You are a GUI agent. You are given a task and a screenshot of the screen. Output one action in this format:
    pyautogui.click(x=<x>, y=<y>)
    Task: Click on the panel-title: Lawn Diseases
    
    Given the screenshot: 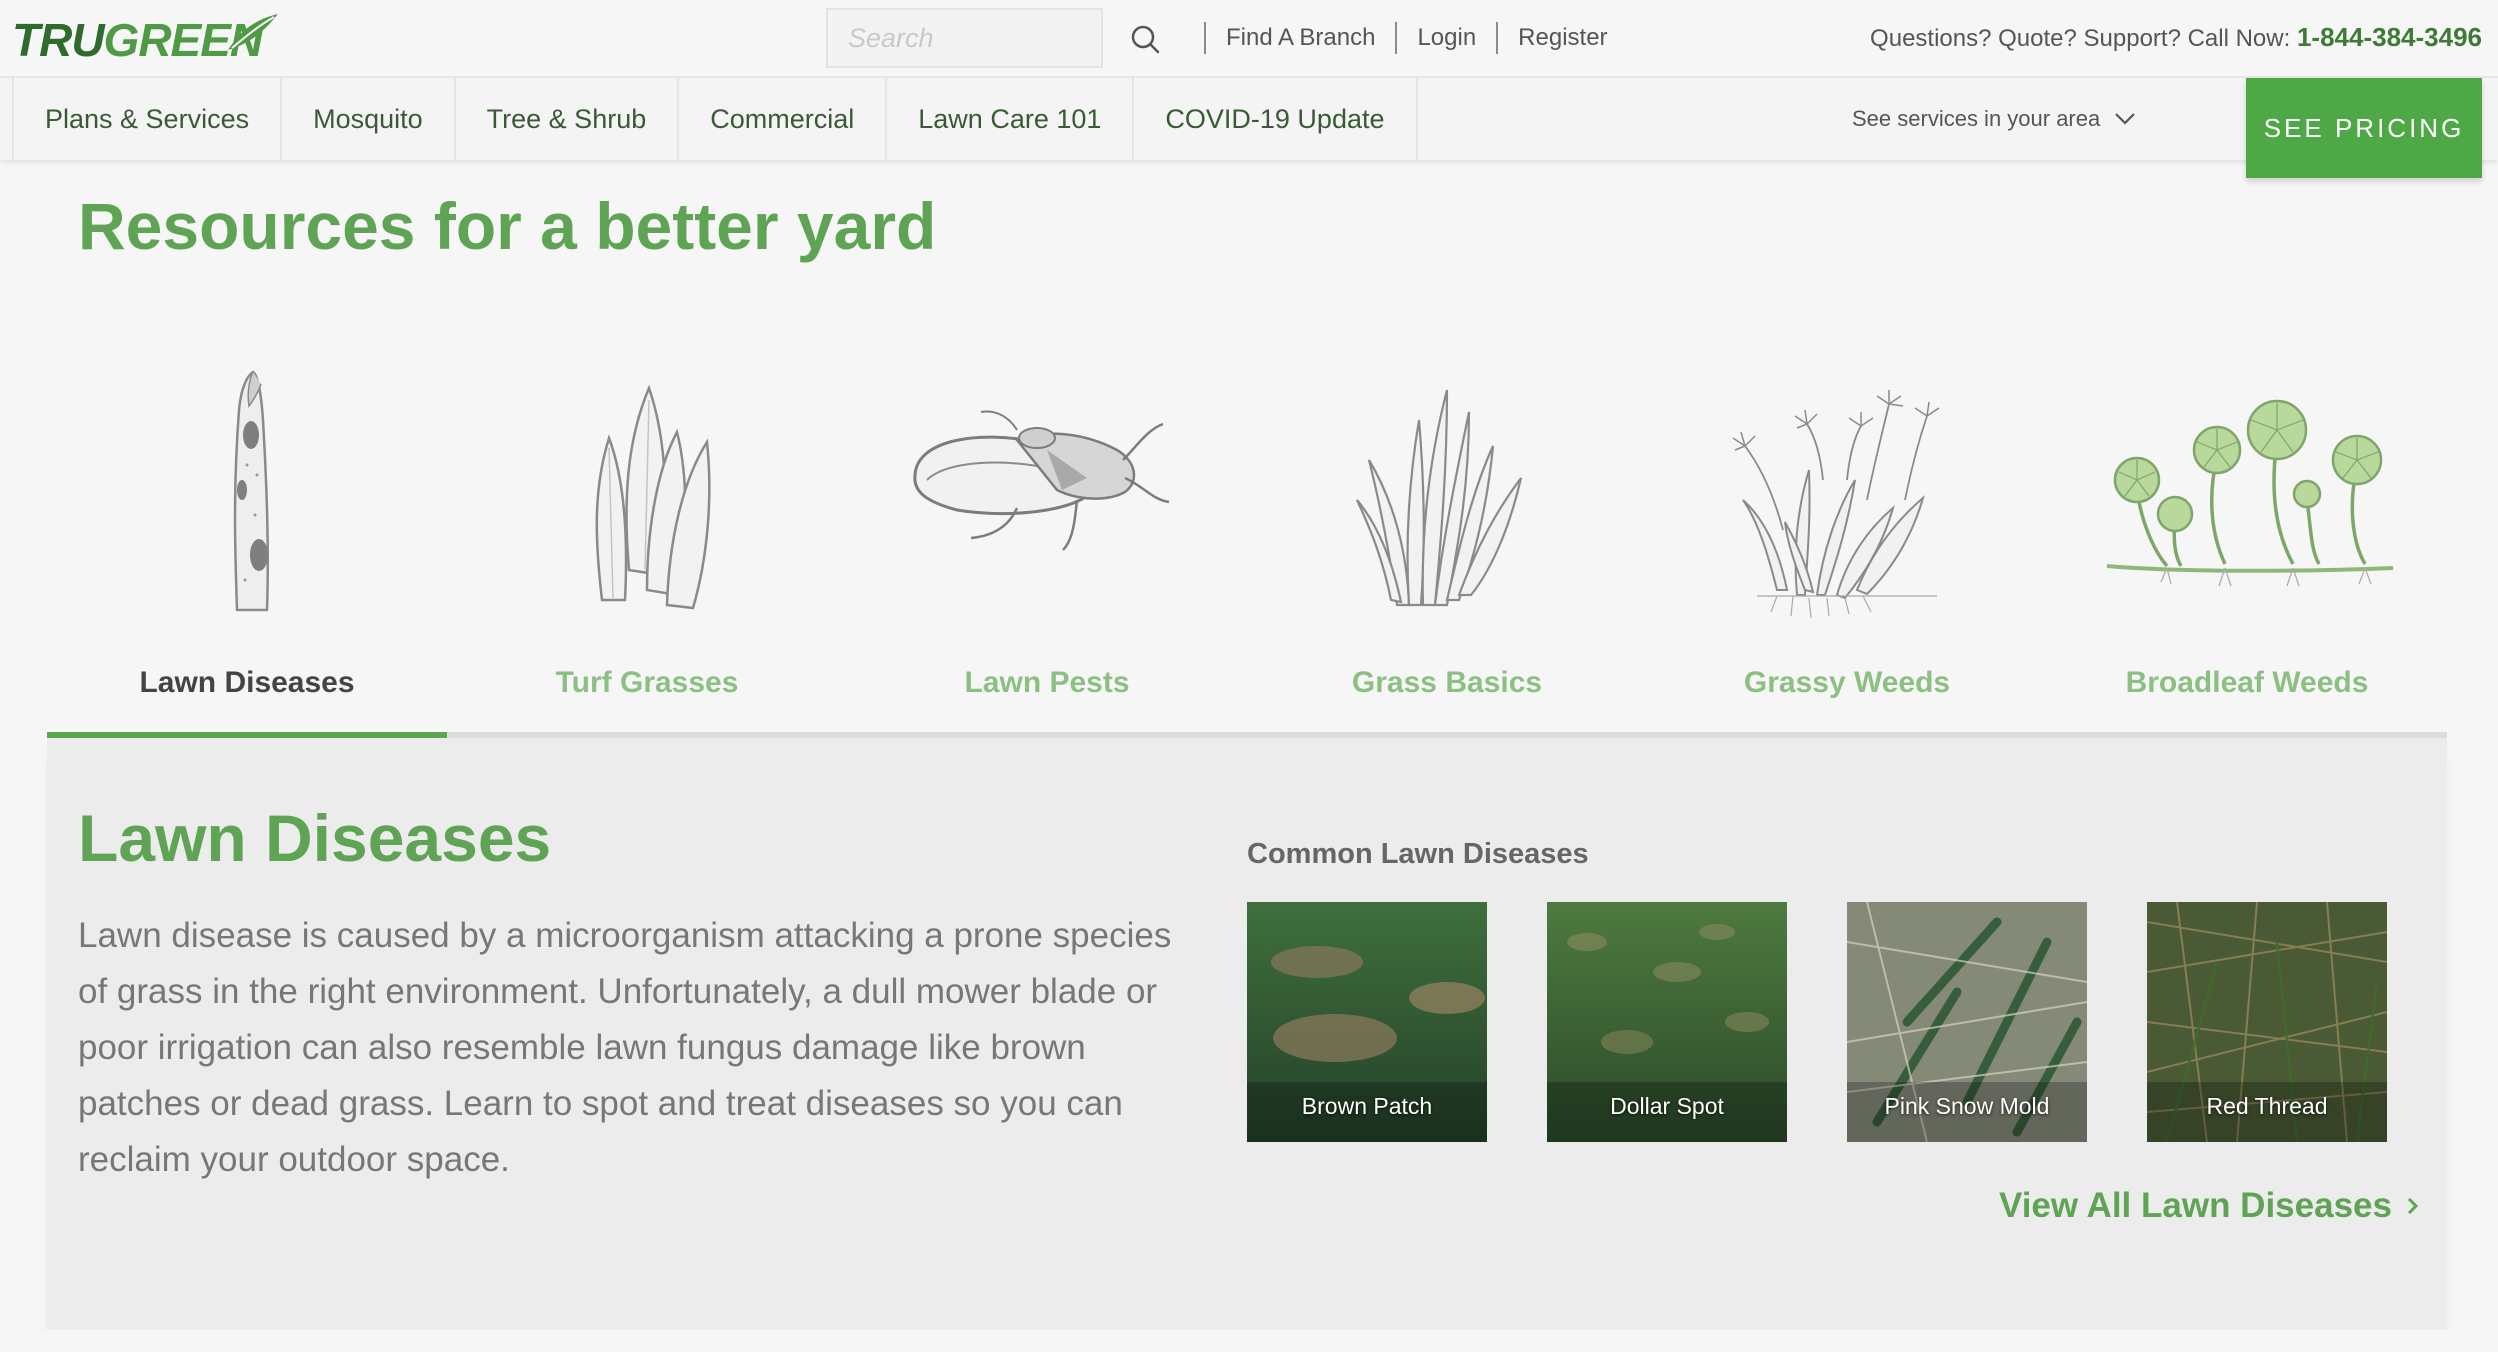 What is the action you would take?
    pyautogui.click(x=315, y=838)
    